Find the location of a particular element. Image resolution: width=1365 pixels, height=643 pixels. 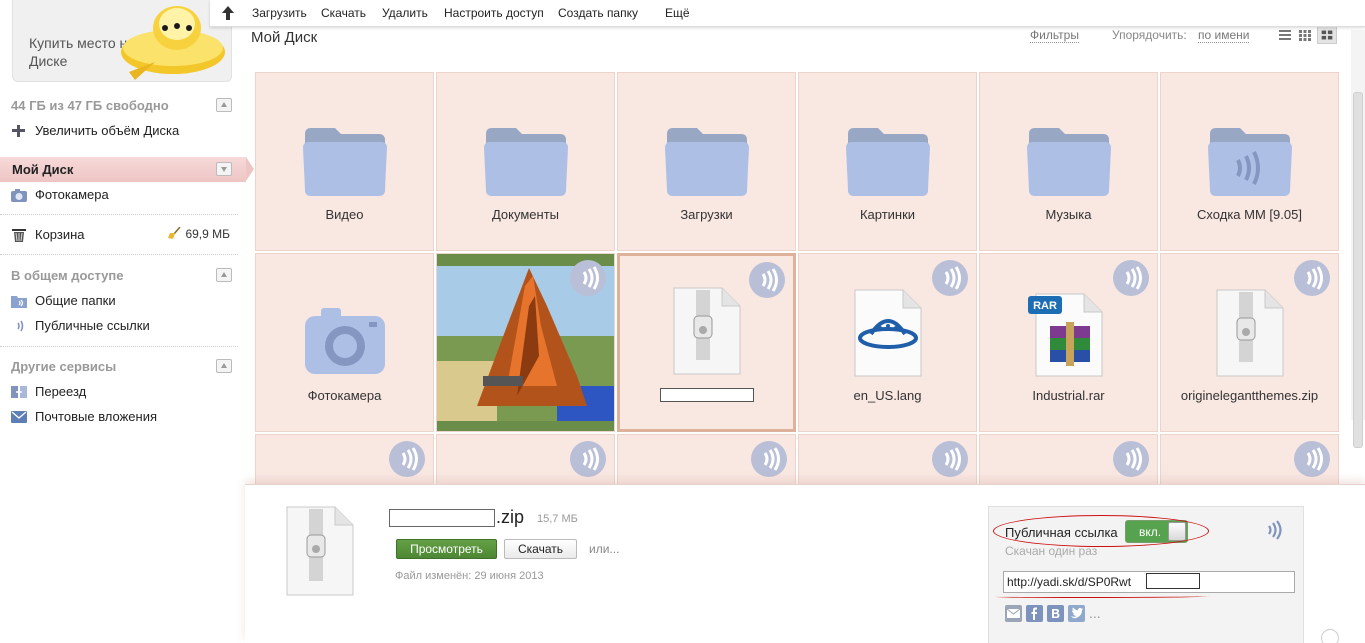

increase-space-label: Увеличить объём Диска is located at coordinates (107, 130).